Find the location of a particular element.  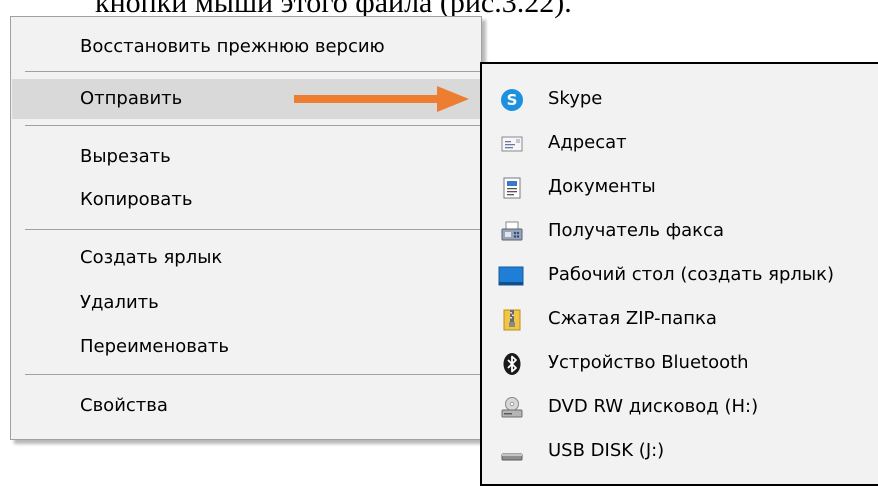

submenu-item-mail-recipient: Адресат is located at coordinates (680, 144).